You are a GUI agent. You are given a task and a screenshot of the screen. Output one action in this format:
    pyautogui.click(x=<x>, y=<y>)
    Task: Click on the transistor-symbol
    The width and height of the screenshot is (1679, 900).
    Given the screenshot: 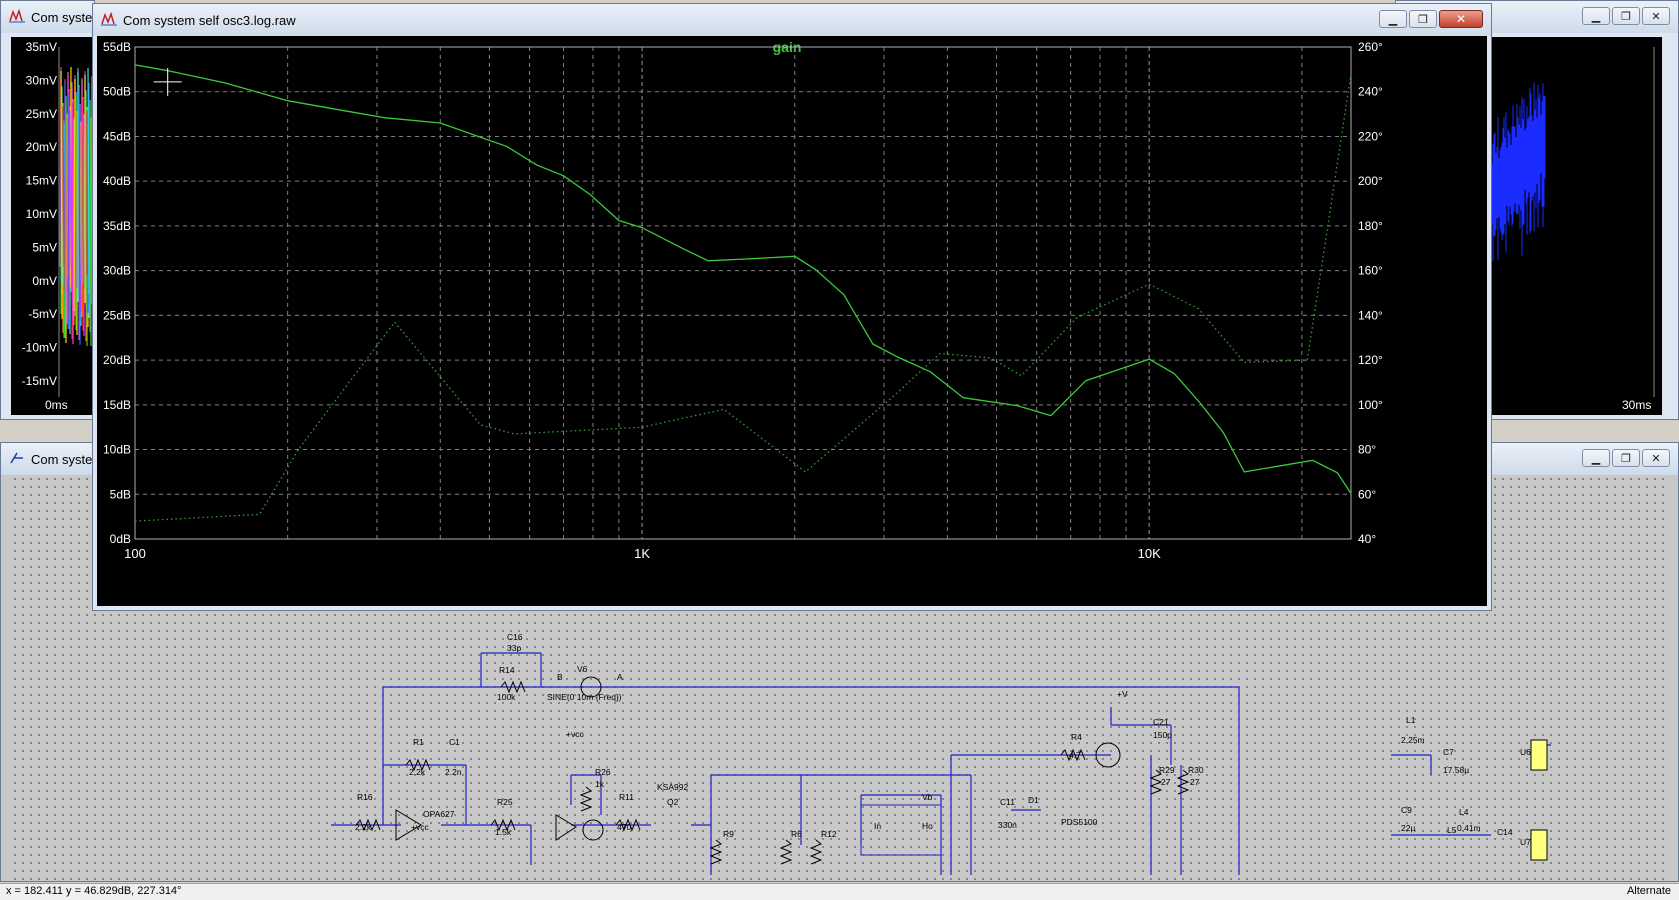 What is the action you would take?
    pyautogui.click(x=593, y=830)
    